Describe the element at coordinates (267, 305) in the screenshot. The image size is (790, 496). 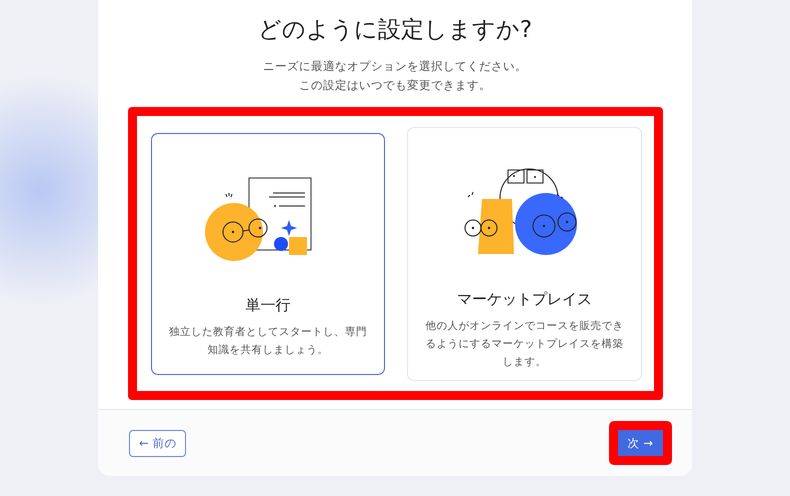
I see `option-title: 単一行` at that location.